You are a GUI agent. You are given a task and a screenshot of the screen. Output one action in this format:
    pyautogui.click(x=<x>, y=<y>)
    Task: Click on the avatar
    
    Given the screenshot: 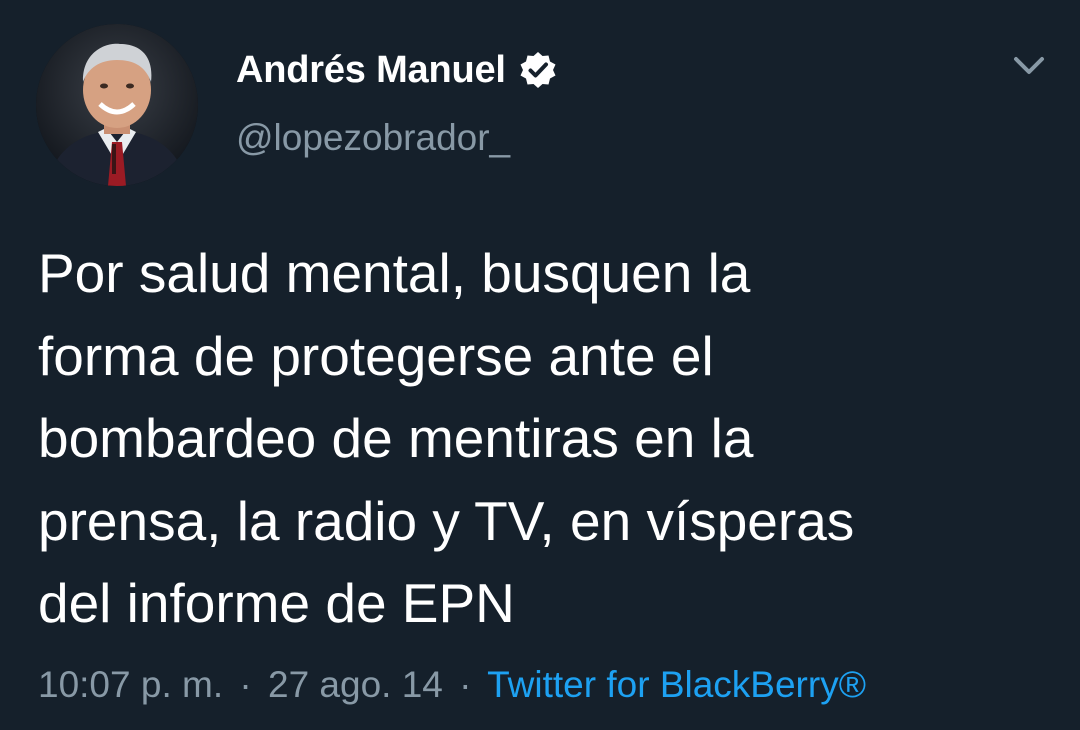 What is the action you would take?
    pyautogui.click(x=117, y=105)
    